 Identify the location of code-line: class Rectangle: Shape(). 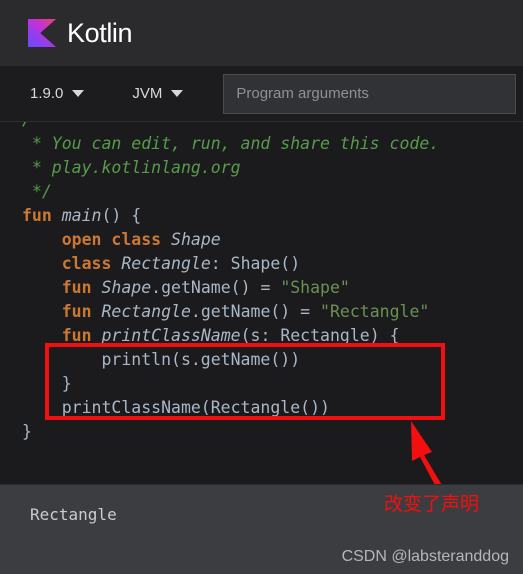
(272, 264).